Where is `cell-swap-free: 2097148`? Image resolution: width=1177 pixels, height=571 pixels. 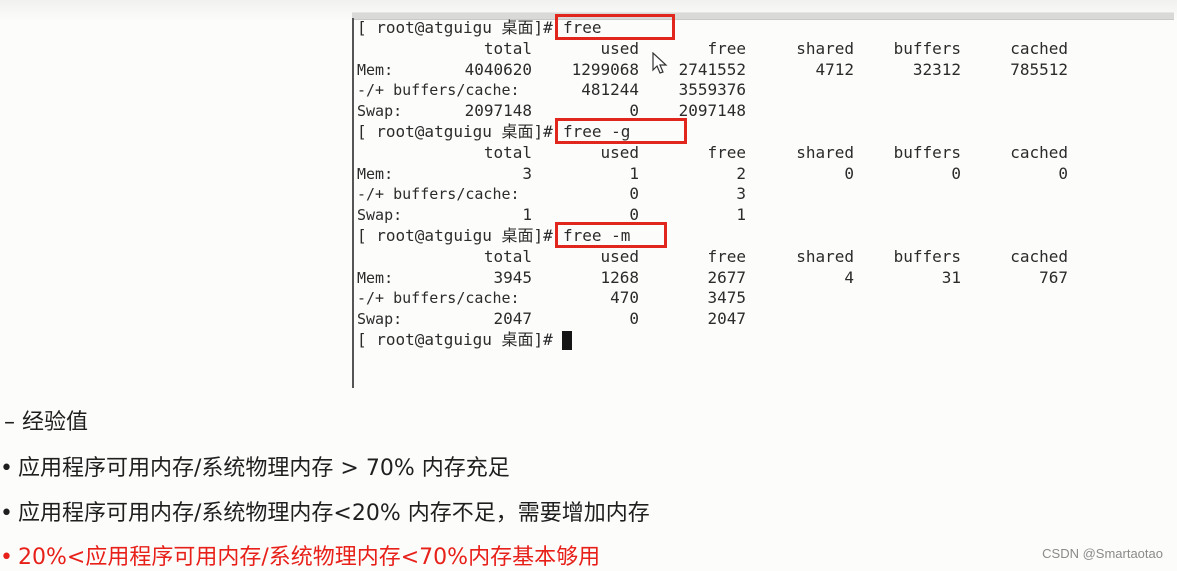 cell-swap-free: 2097148 is located at coordinates (712, 111).